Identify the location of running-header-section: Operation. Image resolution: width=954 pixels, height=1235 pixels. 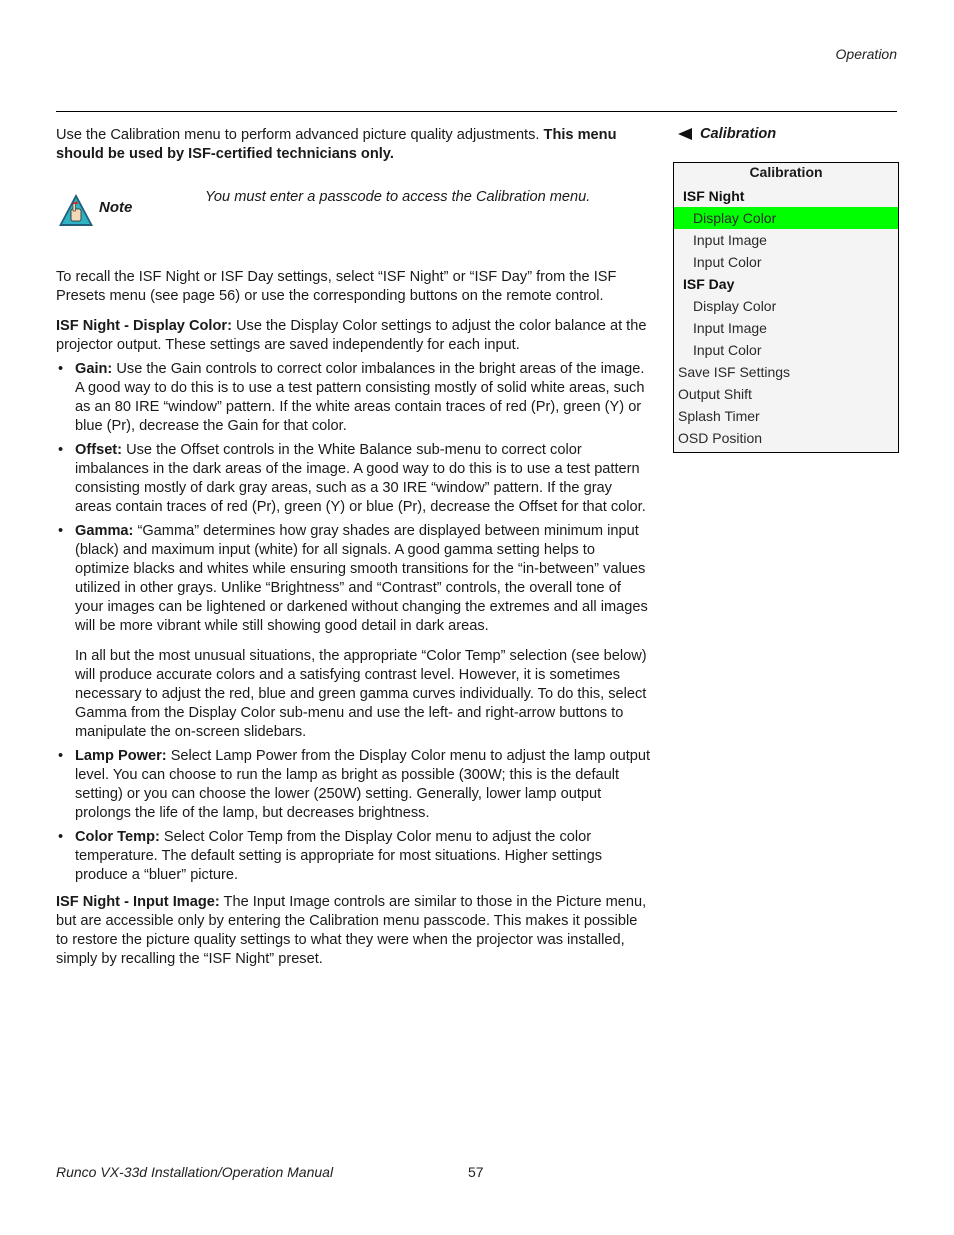
(866, 54).